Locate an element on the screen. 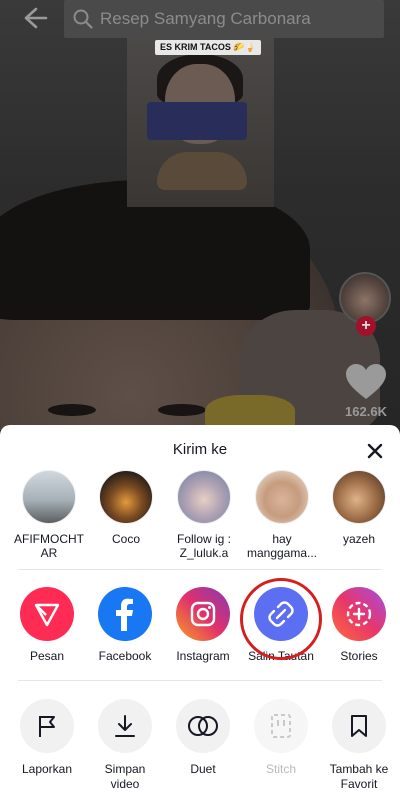 The width and height of the screenshot is (400, 800). thumb-ice-cream-pack is located at coordinates (197, 121).